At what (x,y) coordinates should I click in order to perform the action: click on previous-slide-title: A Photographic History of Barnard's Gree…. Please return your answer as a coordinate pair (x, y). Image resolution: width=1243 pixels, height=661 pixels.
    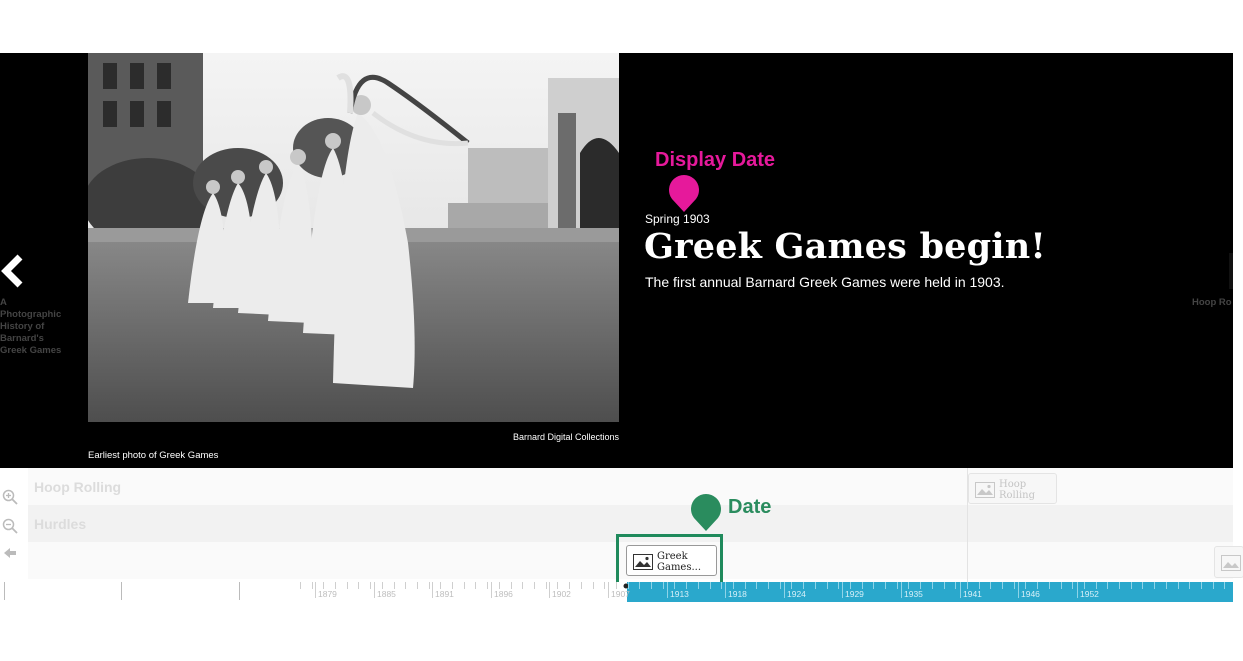
    Looking at the image, I should click on (33, 327).